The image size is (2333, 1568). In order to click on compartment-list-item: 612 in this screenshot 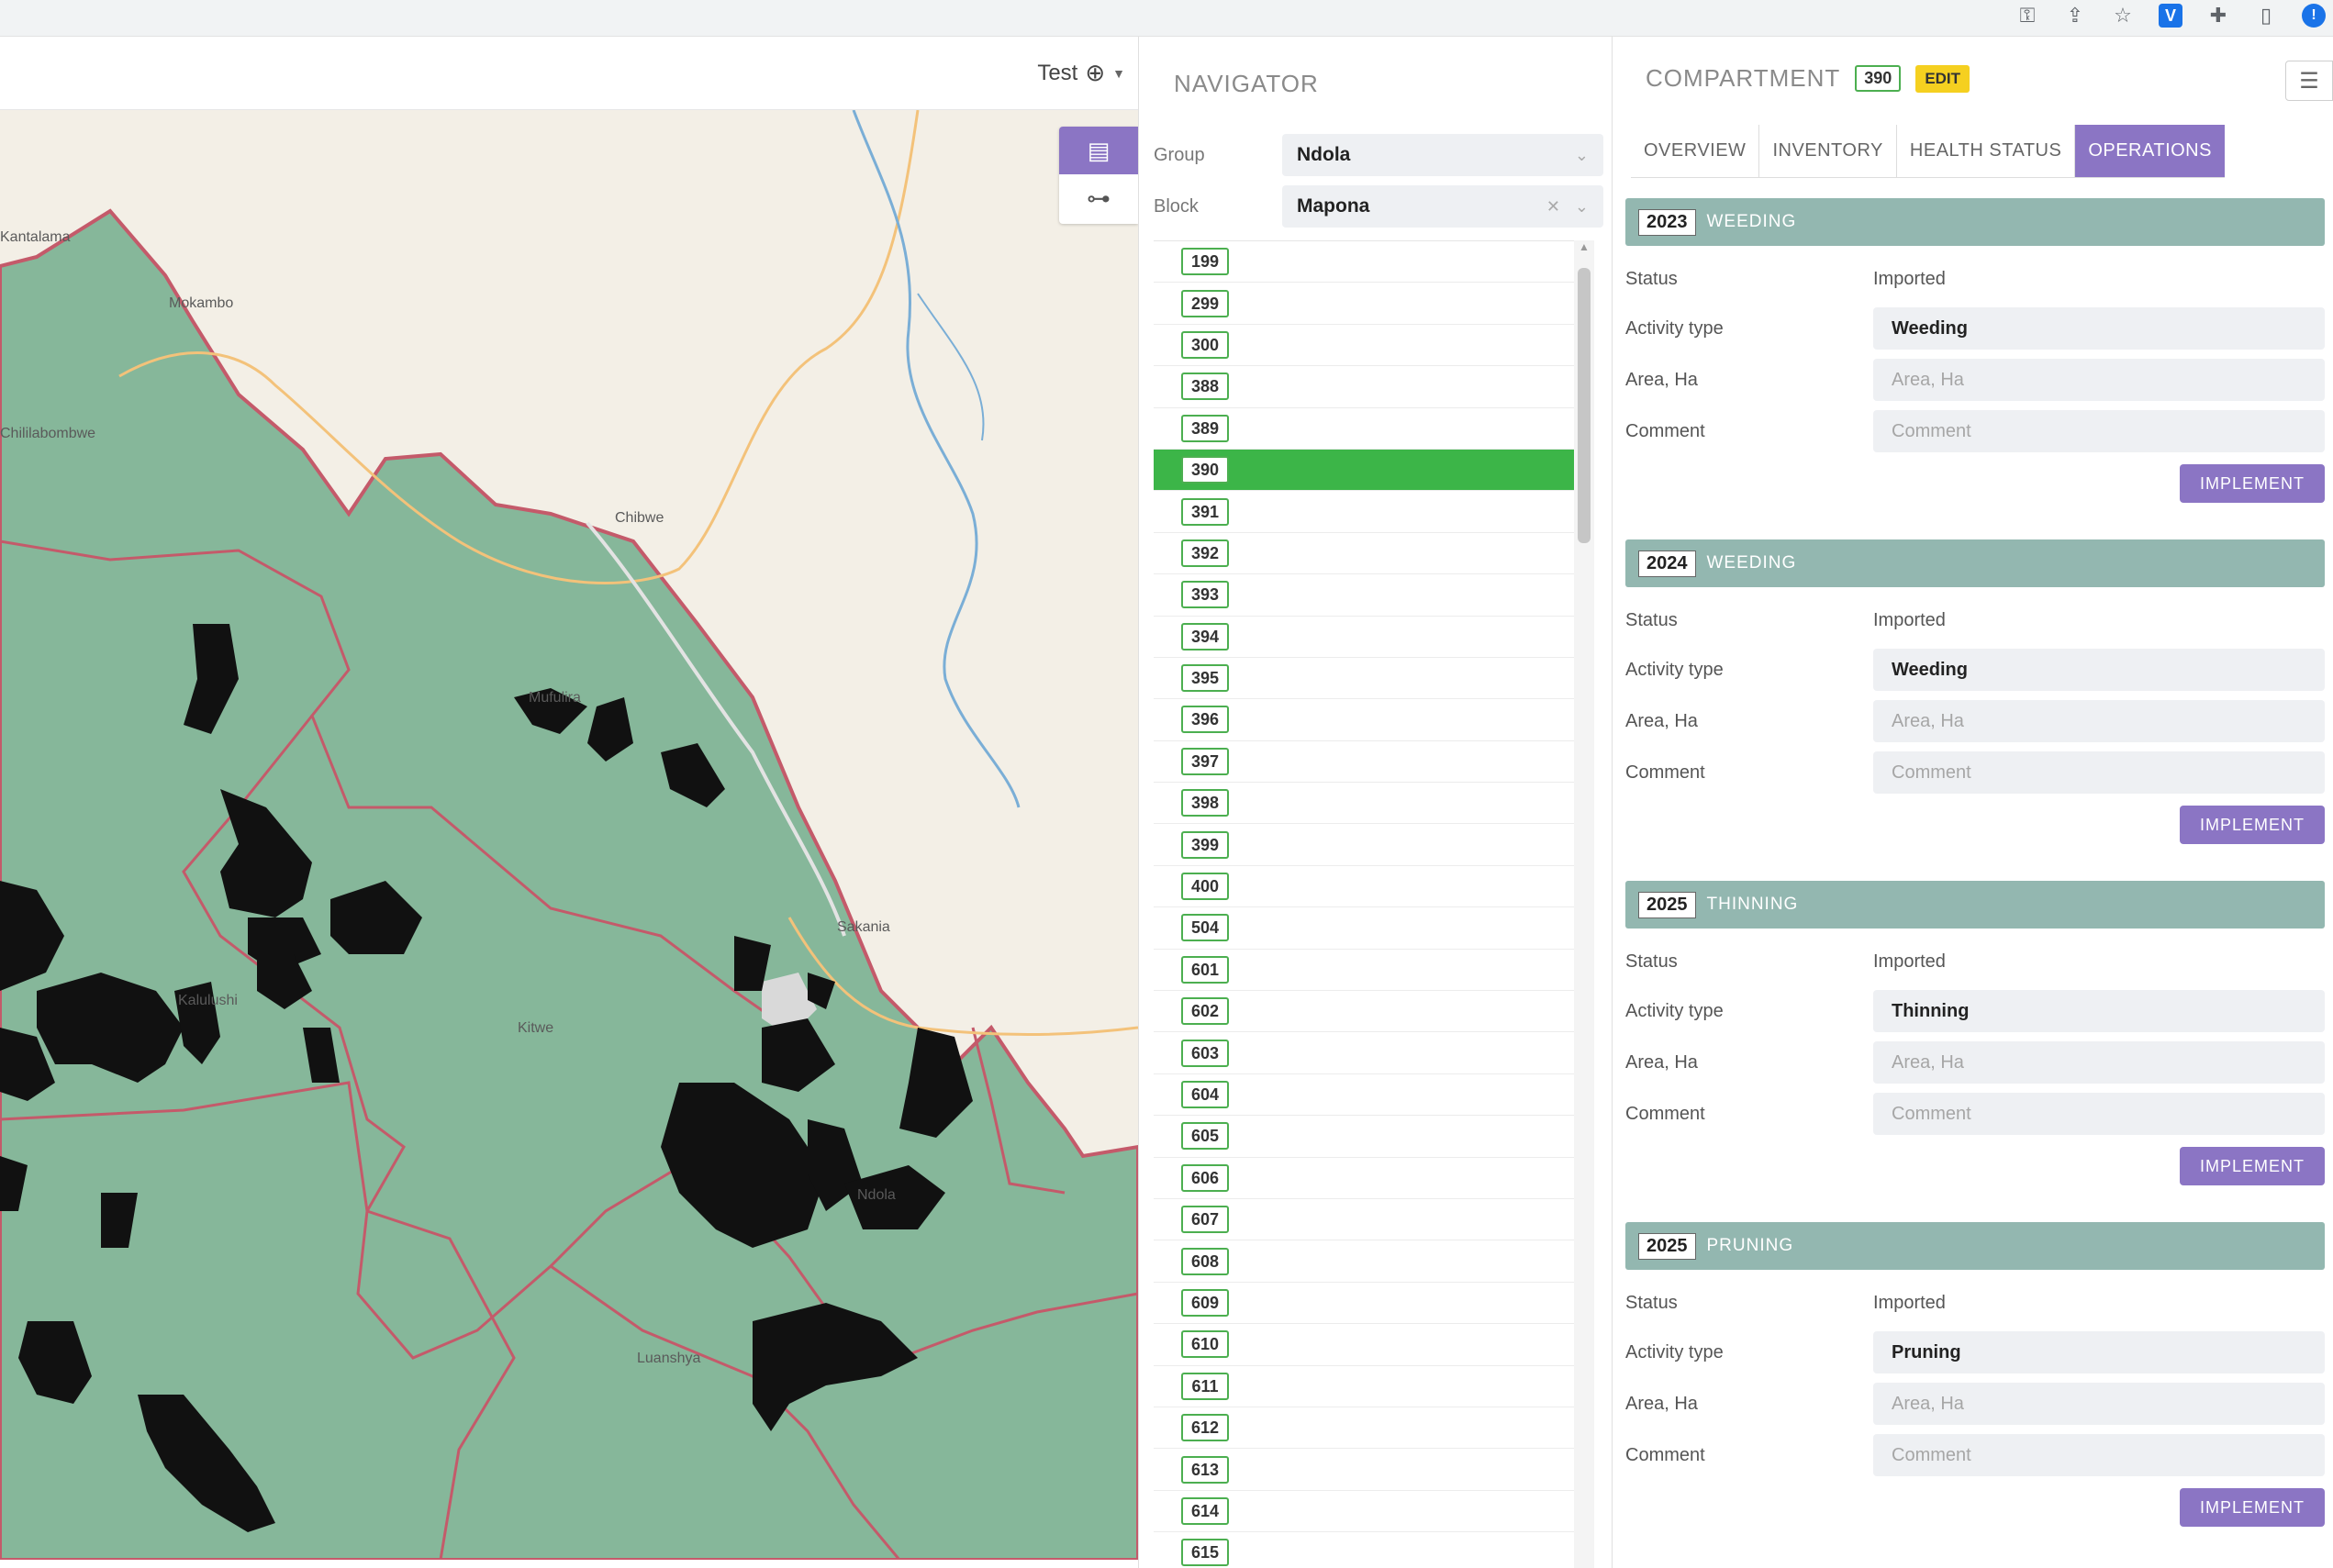, I will do `click(1371, 1428)`.